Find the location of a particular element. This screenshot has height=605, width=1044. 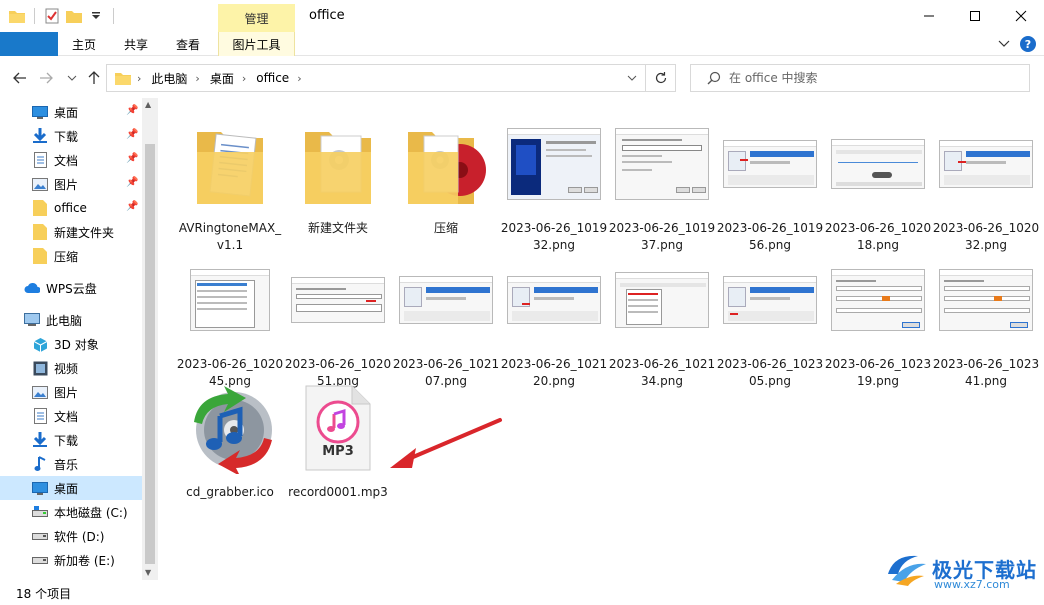

sidebar-item-music: 音乐 is located at coordinates (71, 464).